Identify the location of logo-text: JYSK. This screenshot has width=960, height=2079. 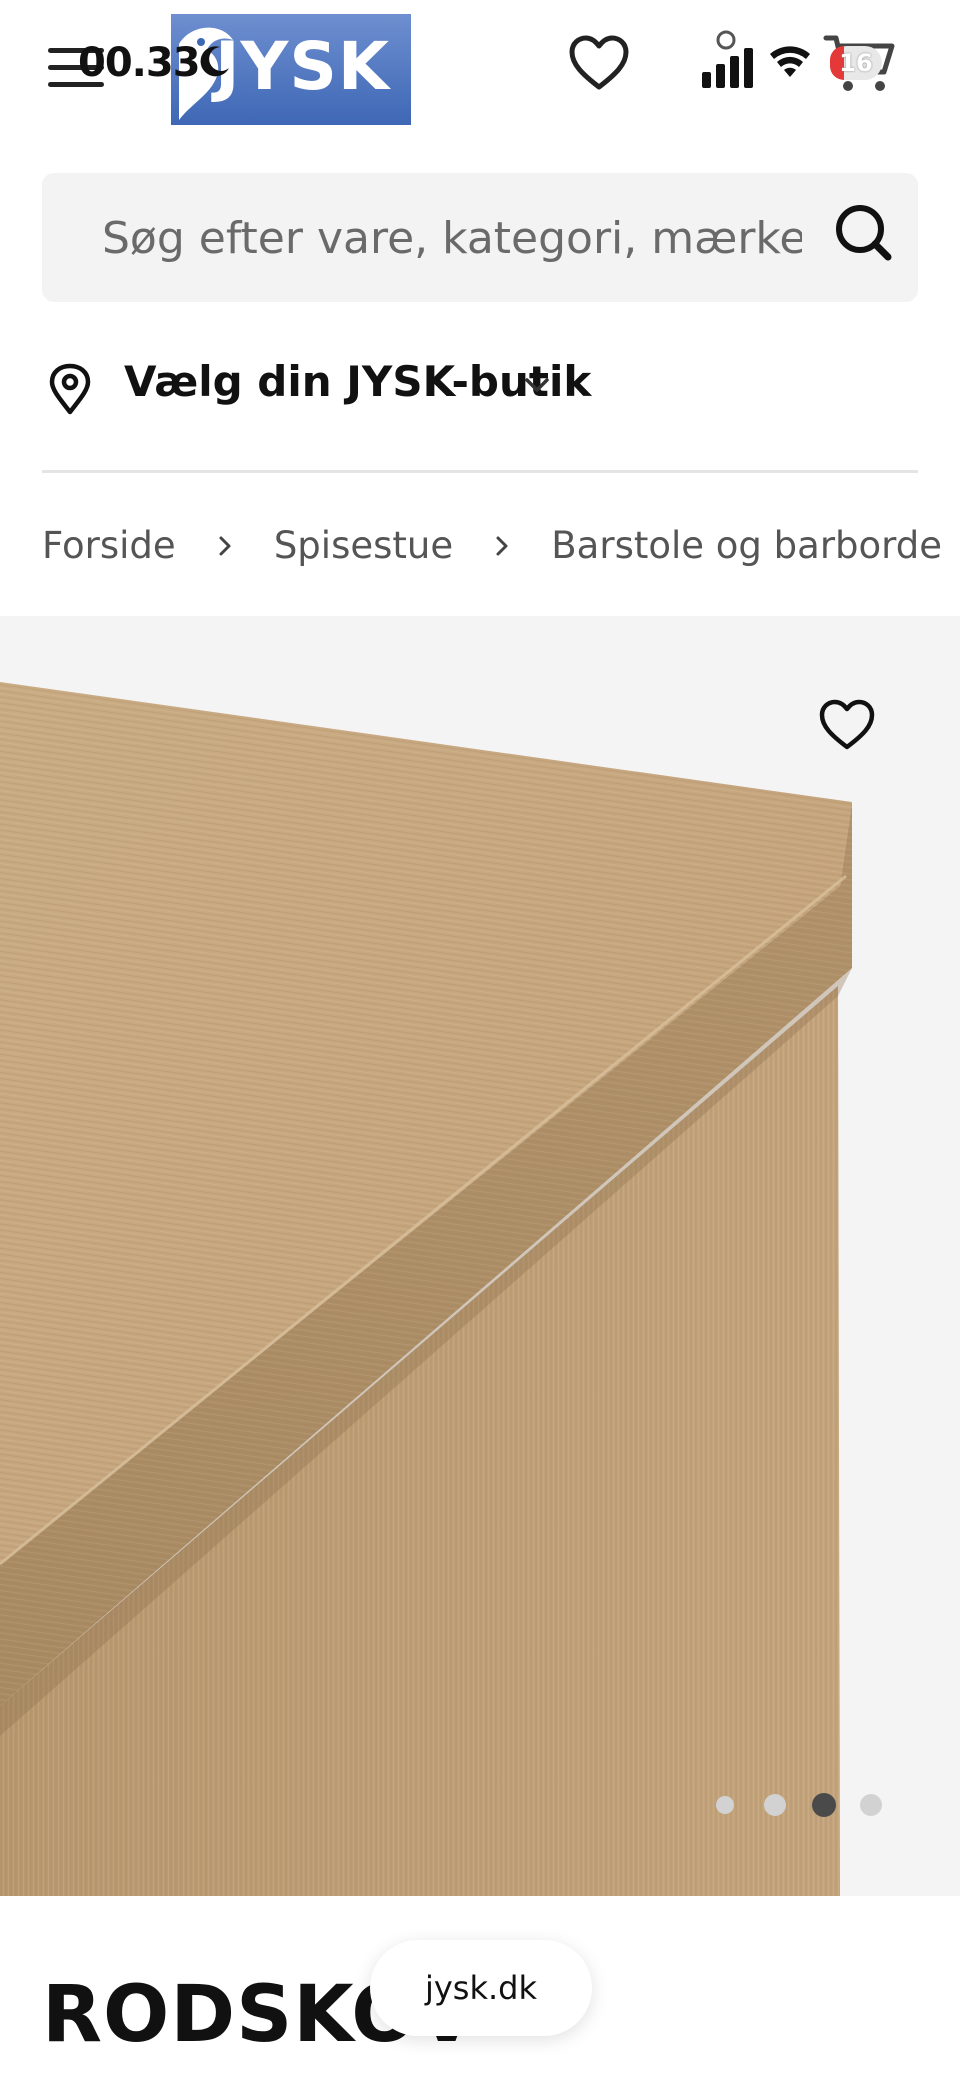
(303, 66).